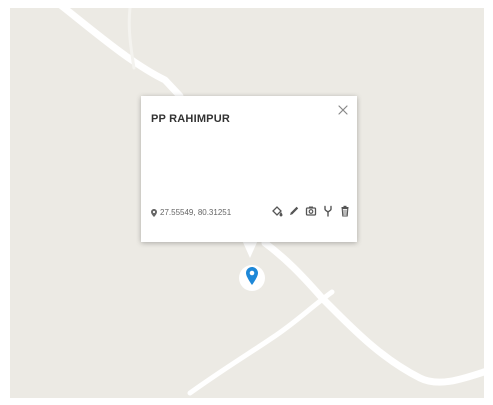 Image resolution: width=493 pixels, height=405 pixels. Describe the element at coordinates (252, 278) in the screenshot. I see `map-pin-icon` at that location.